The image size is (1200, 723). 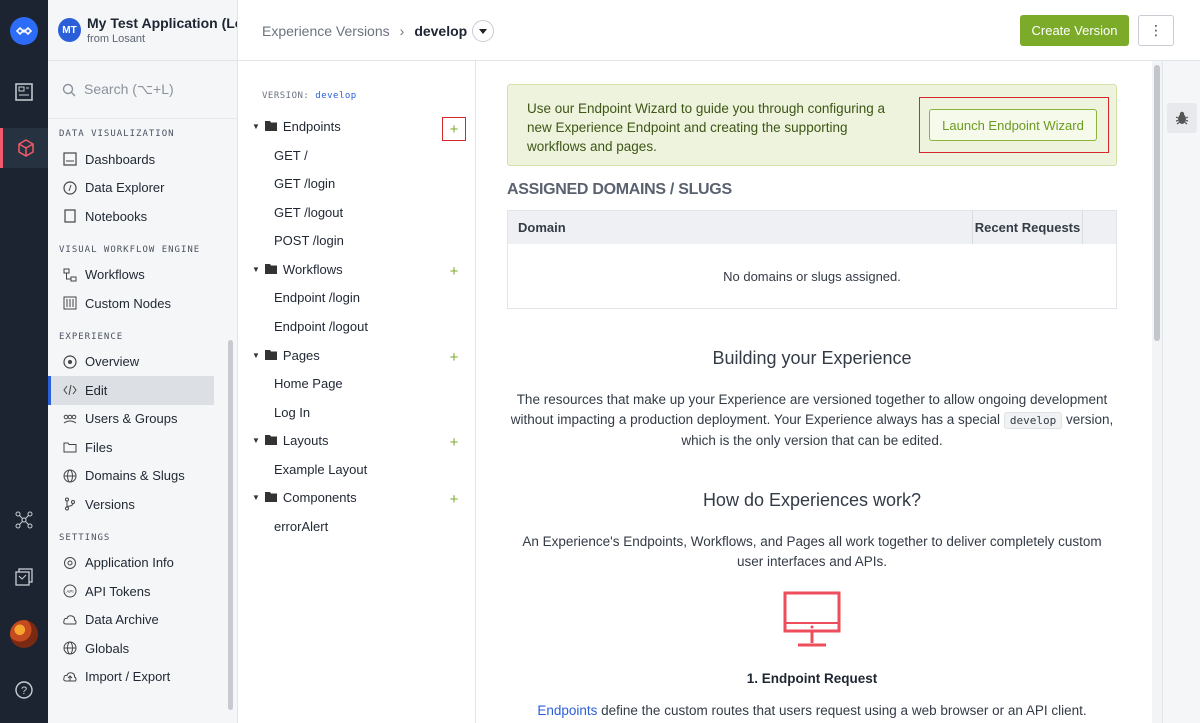 What do you see at coordinates (70, 419) in the screenshot?
I see `users-icon` at bounding box center [70, 419].